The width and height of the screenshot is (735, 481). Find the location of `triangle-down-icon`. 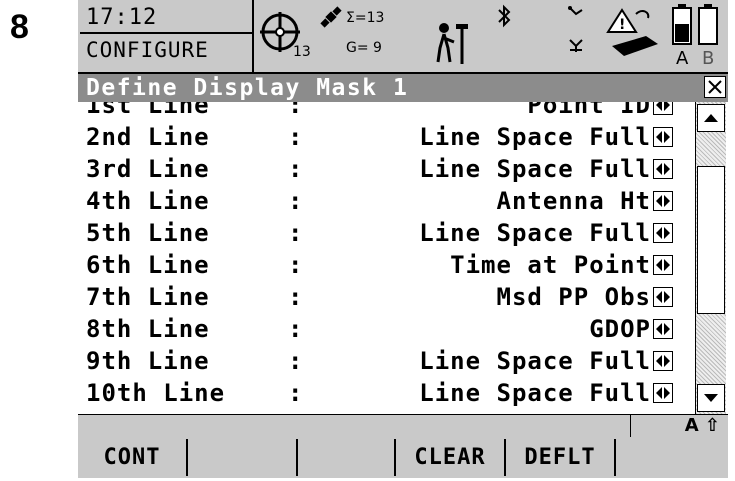

triangle-down-icon is located at coordinates (711, 398).